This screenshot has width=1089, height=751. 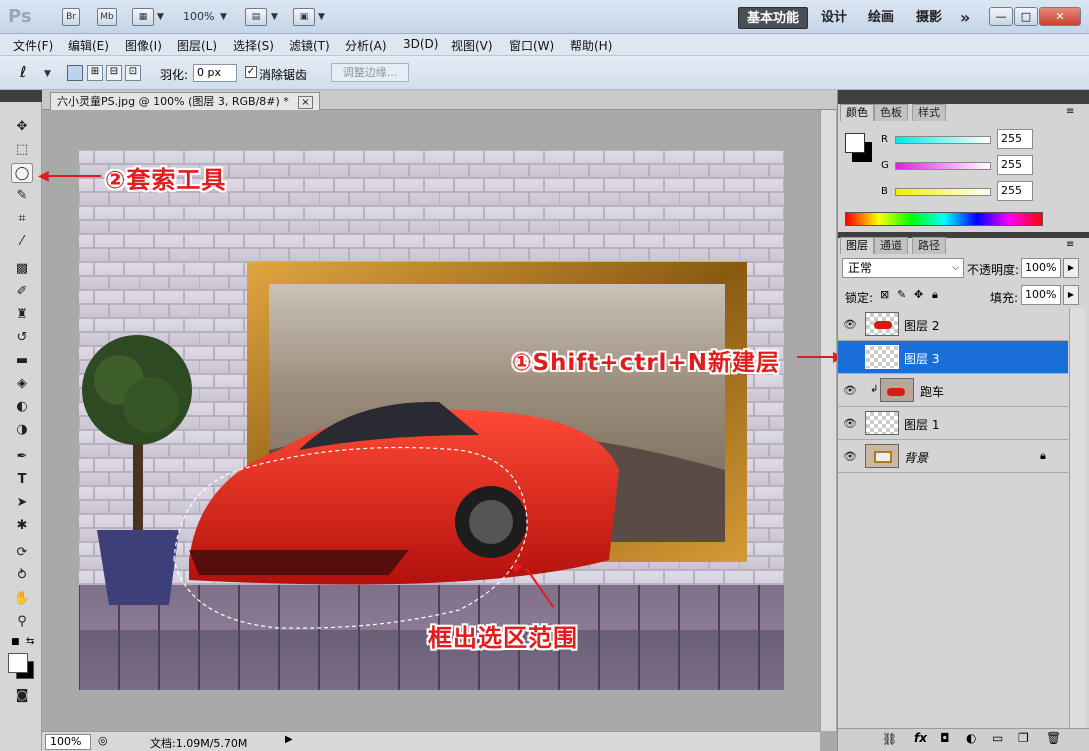 I want to click on channel-r-input: 255, so click(x=1015, y=139).